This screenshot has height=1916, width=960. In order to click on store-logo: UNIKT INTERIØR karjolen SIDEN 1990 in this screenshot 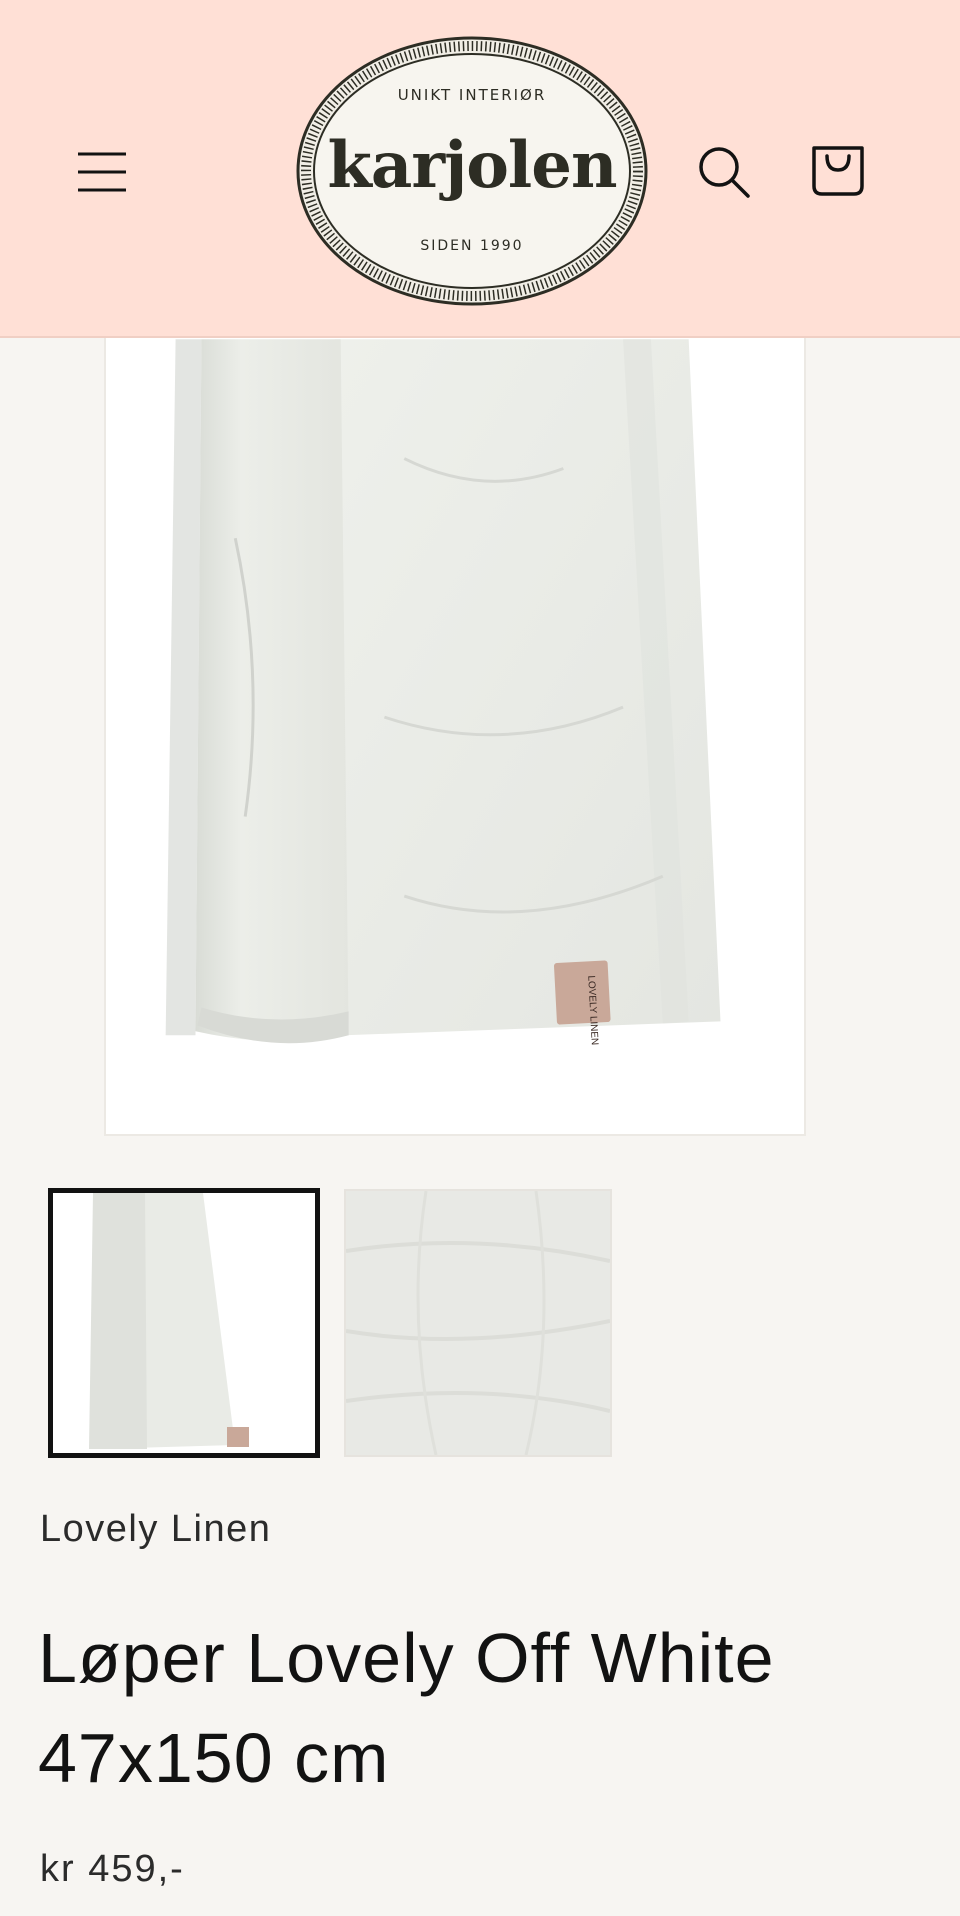, I will do `click(472, 171)`.